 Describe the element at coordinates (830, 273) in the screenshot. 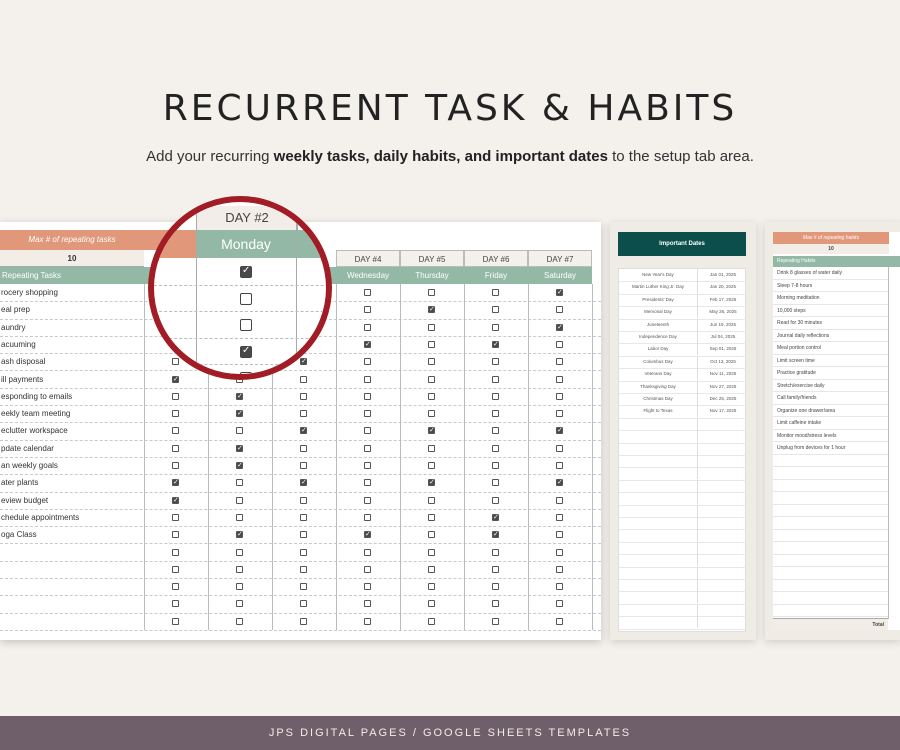

I see `habit-item: Drink 8 glasses of water daily` at that location.